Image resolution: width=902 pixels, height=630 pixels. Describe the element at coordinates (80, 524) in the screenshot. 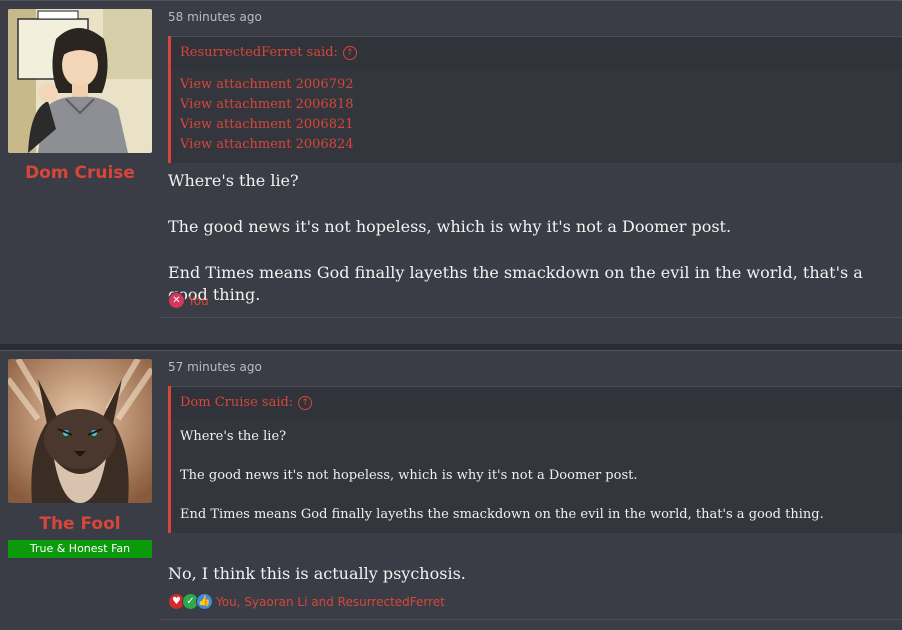

I see `username: The Fool` at that location.